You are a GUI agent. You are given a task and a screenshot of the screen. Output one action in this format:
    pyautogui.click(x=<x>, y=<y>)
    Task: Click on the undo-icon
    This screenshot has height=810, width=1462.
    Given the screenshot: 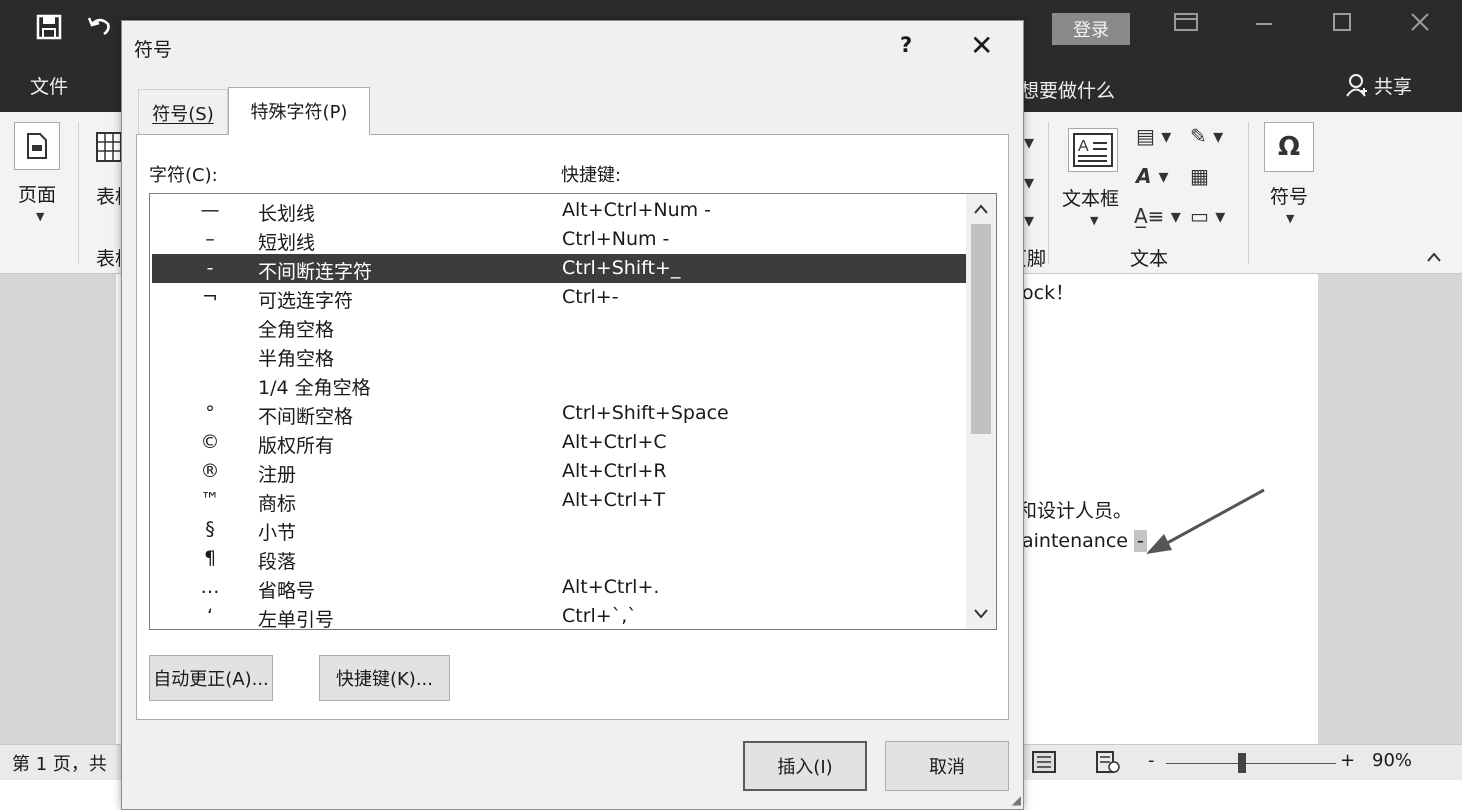 What is the action you would take?
    pyautogui.click(x=100, y=29)
    